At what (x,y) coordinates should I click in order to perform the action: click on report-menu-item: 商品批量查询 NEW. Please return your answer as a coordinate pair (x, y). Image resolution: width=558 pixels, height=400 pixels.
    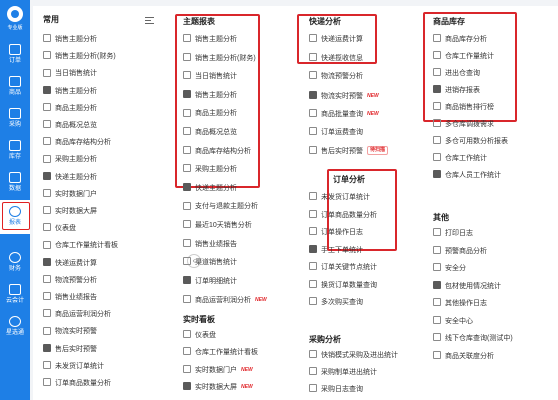
    Looking at the image, I should click on (344, 114).